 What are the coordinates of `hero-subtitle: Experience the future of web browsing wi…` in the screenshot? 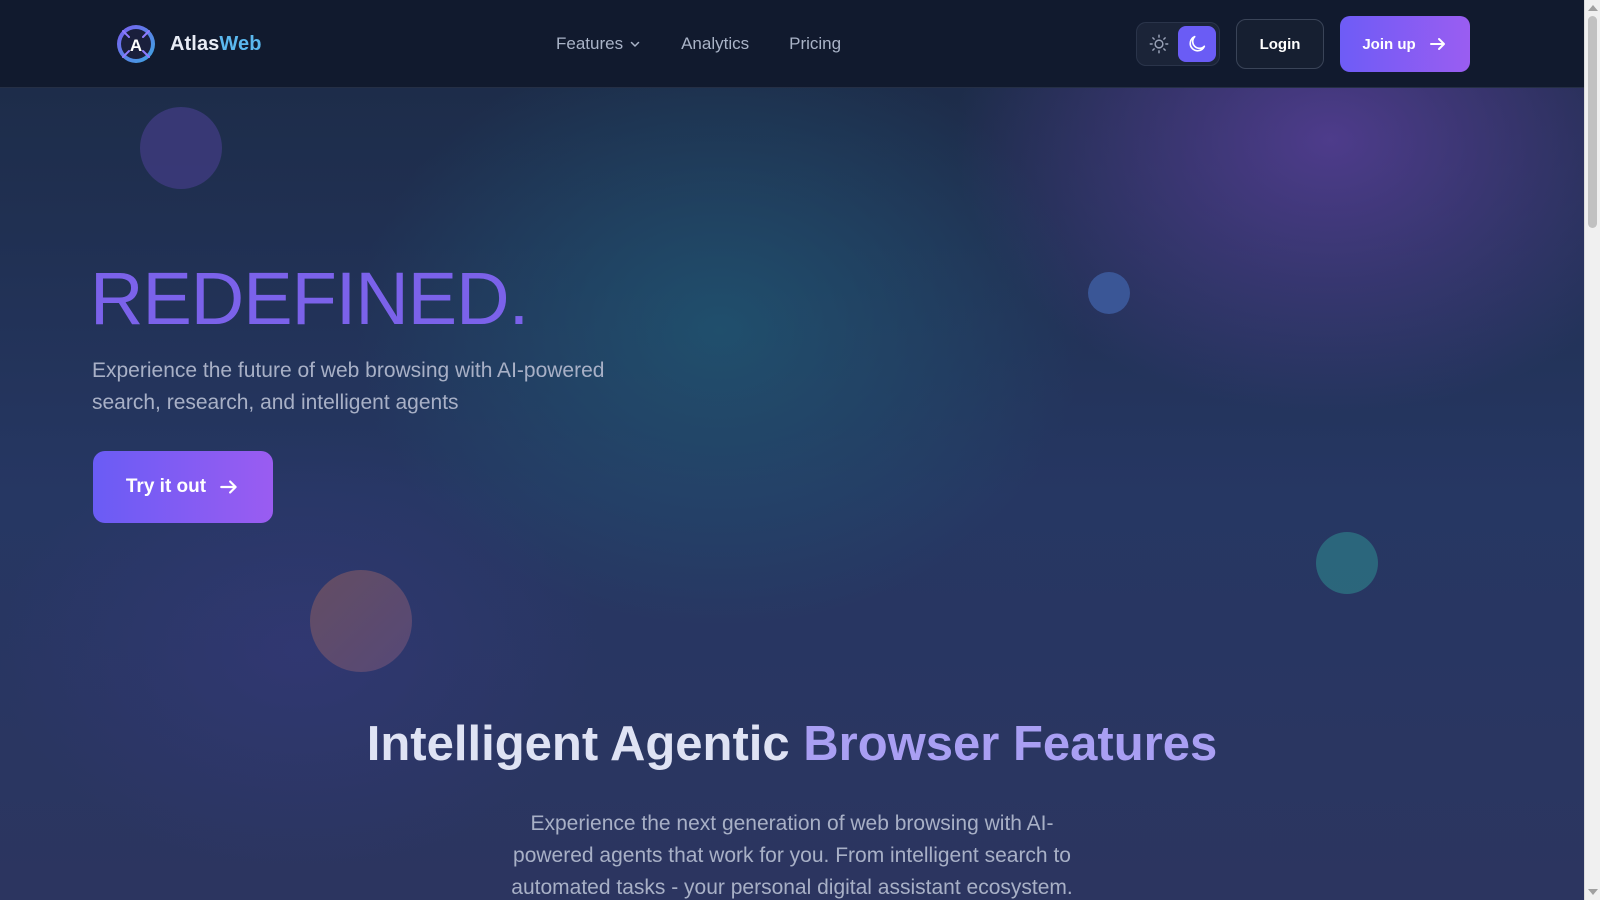 It's located at (348, 386).